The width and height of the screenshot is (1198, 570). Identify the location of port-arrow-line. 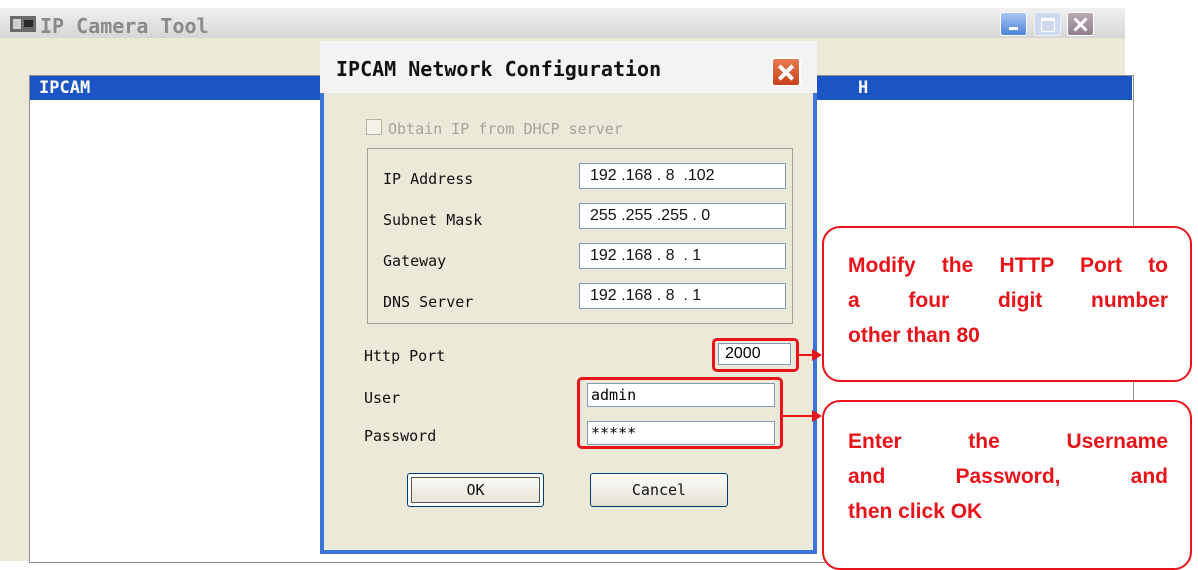
(806, 355).